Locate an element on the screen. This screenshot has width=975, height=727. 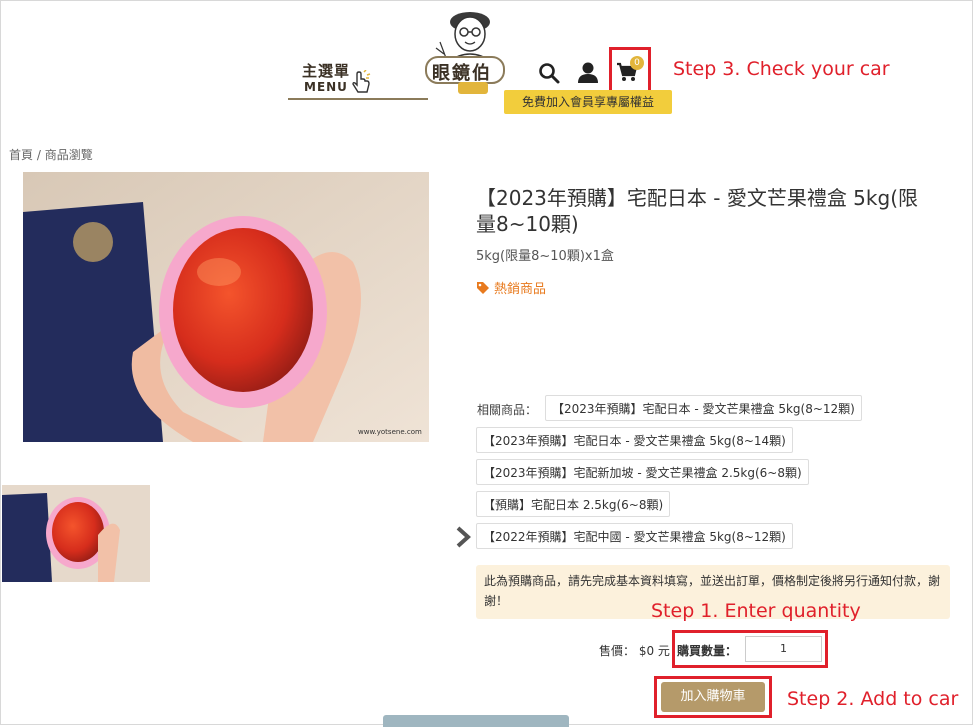
step2-annotation: Step 2. Add to car is located at coordinates (873, 699).